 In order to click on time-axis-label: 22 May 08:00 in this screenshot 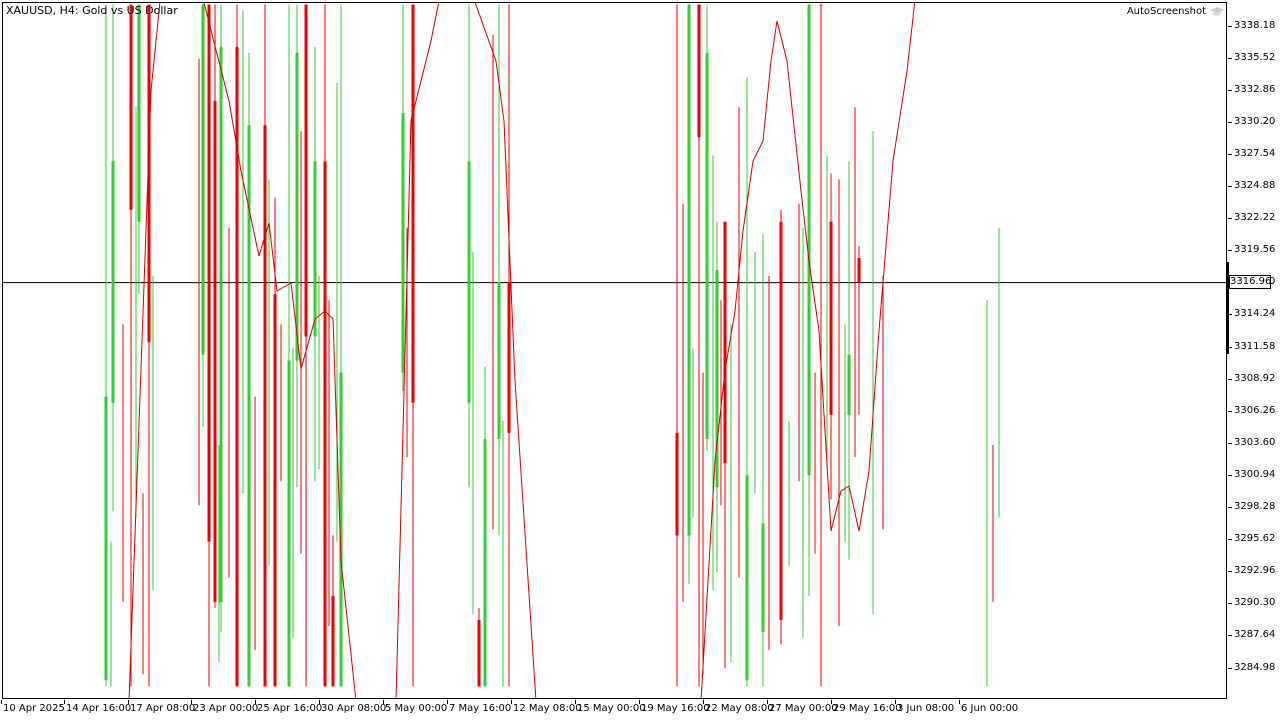, I will do `click(739, 708)`.